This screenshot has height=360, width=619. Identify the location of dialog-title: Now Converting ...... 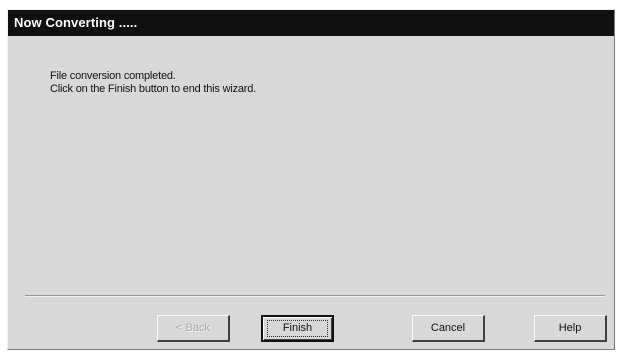
(76, 22).